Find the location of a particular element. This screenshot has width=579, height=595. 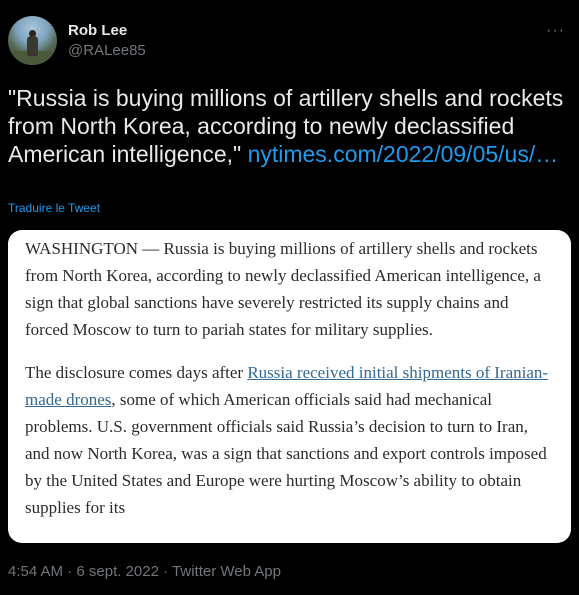

translate-tweet-link: Traduire le Tweet is located at coordinates (54, 208).